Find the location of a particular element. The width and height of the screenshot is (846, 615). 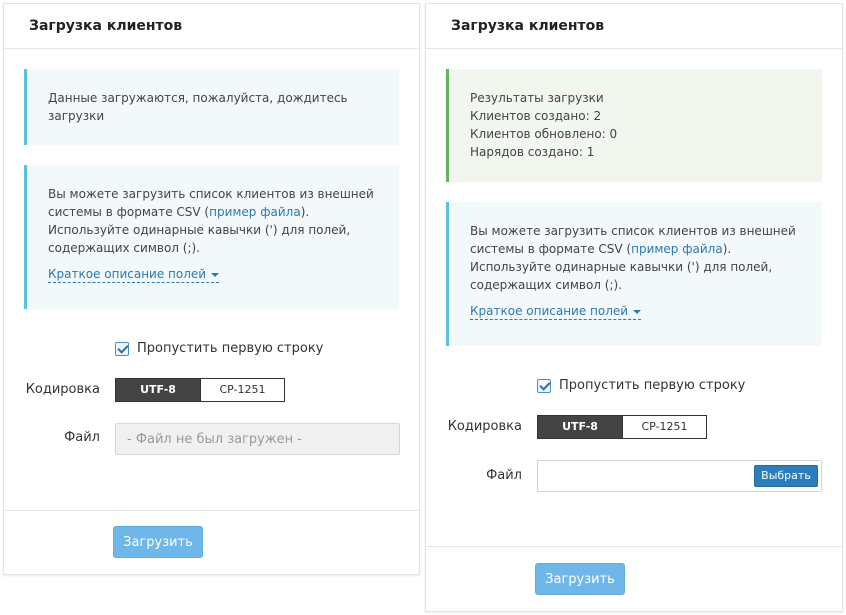

result-line: Результаты загрузки is located at coordinates (537, 98).